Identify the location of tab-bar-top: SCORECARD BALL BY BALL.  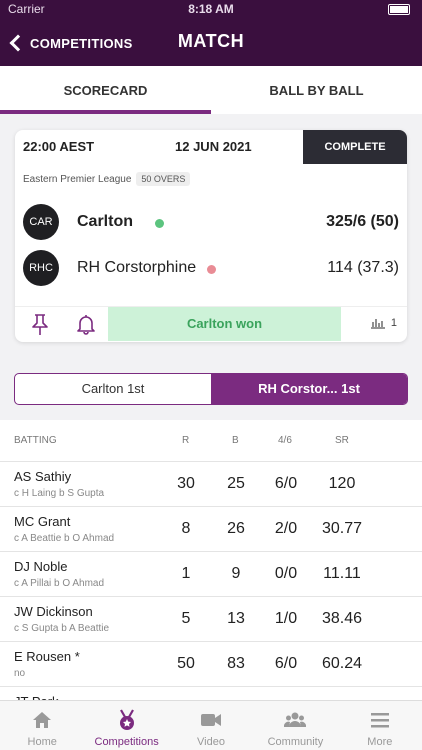
(211, 90).